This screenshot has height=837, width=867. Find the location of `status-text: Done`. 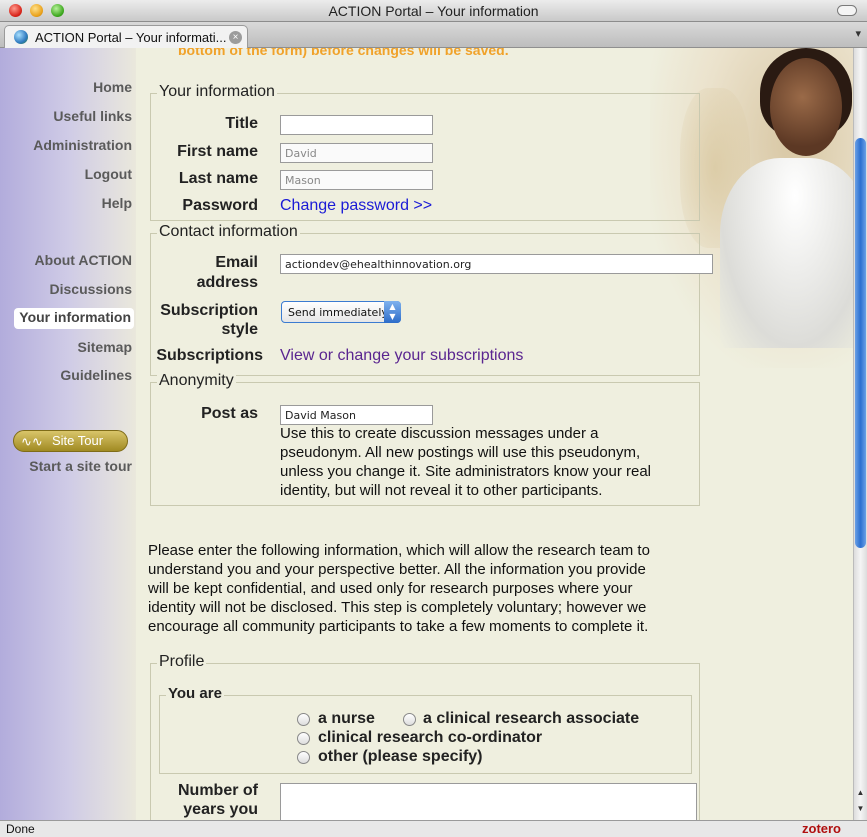

status-text: Done is located at coordinates (20, 829).